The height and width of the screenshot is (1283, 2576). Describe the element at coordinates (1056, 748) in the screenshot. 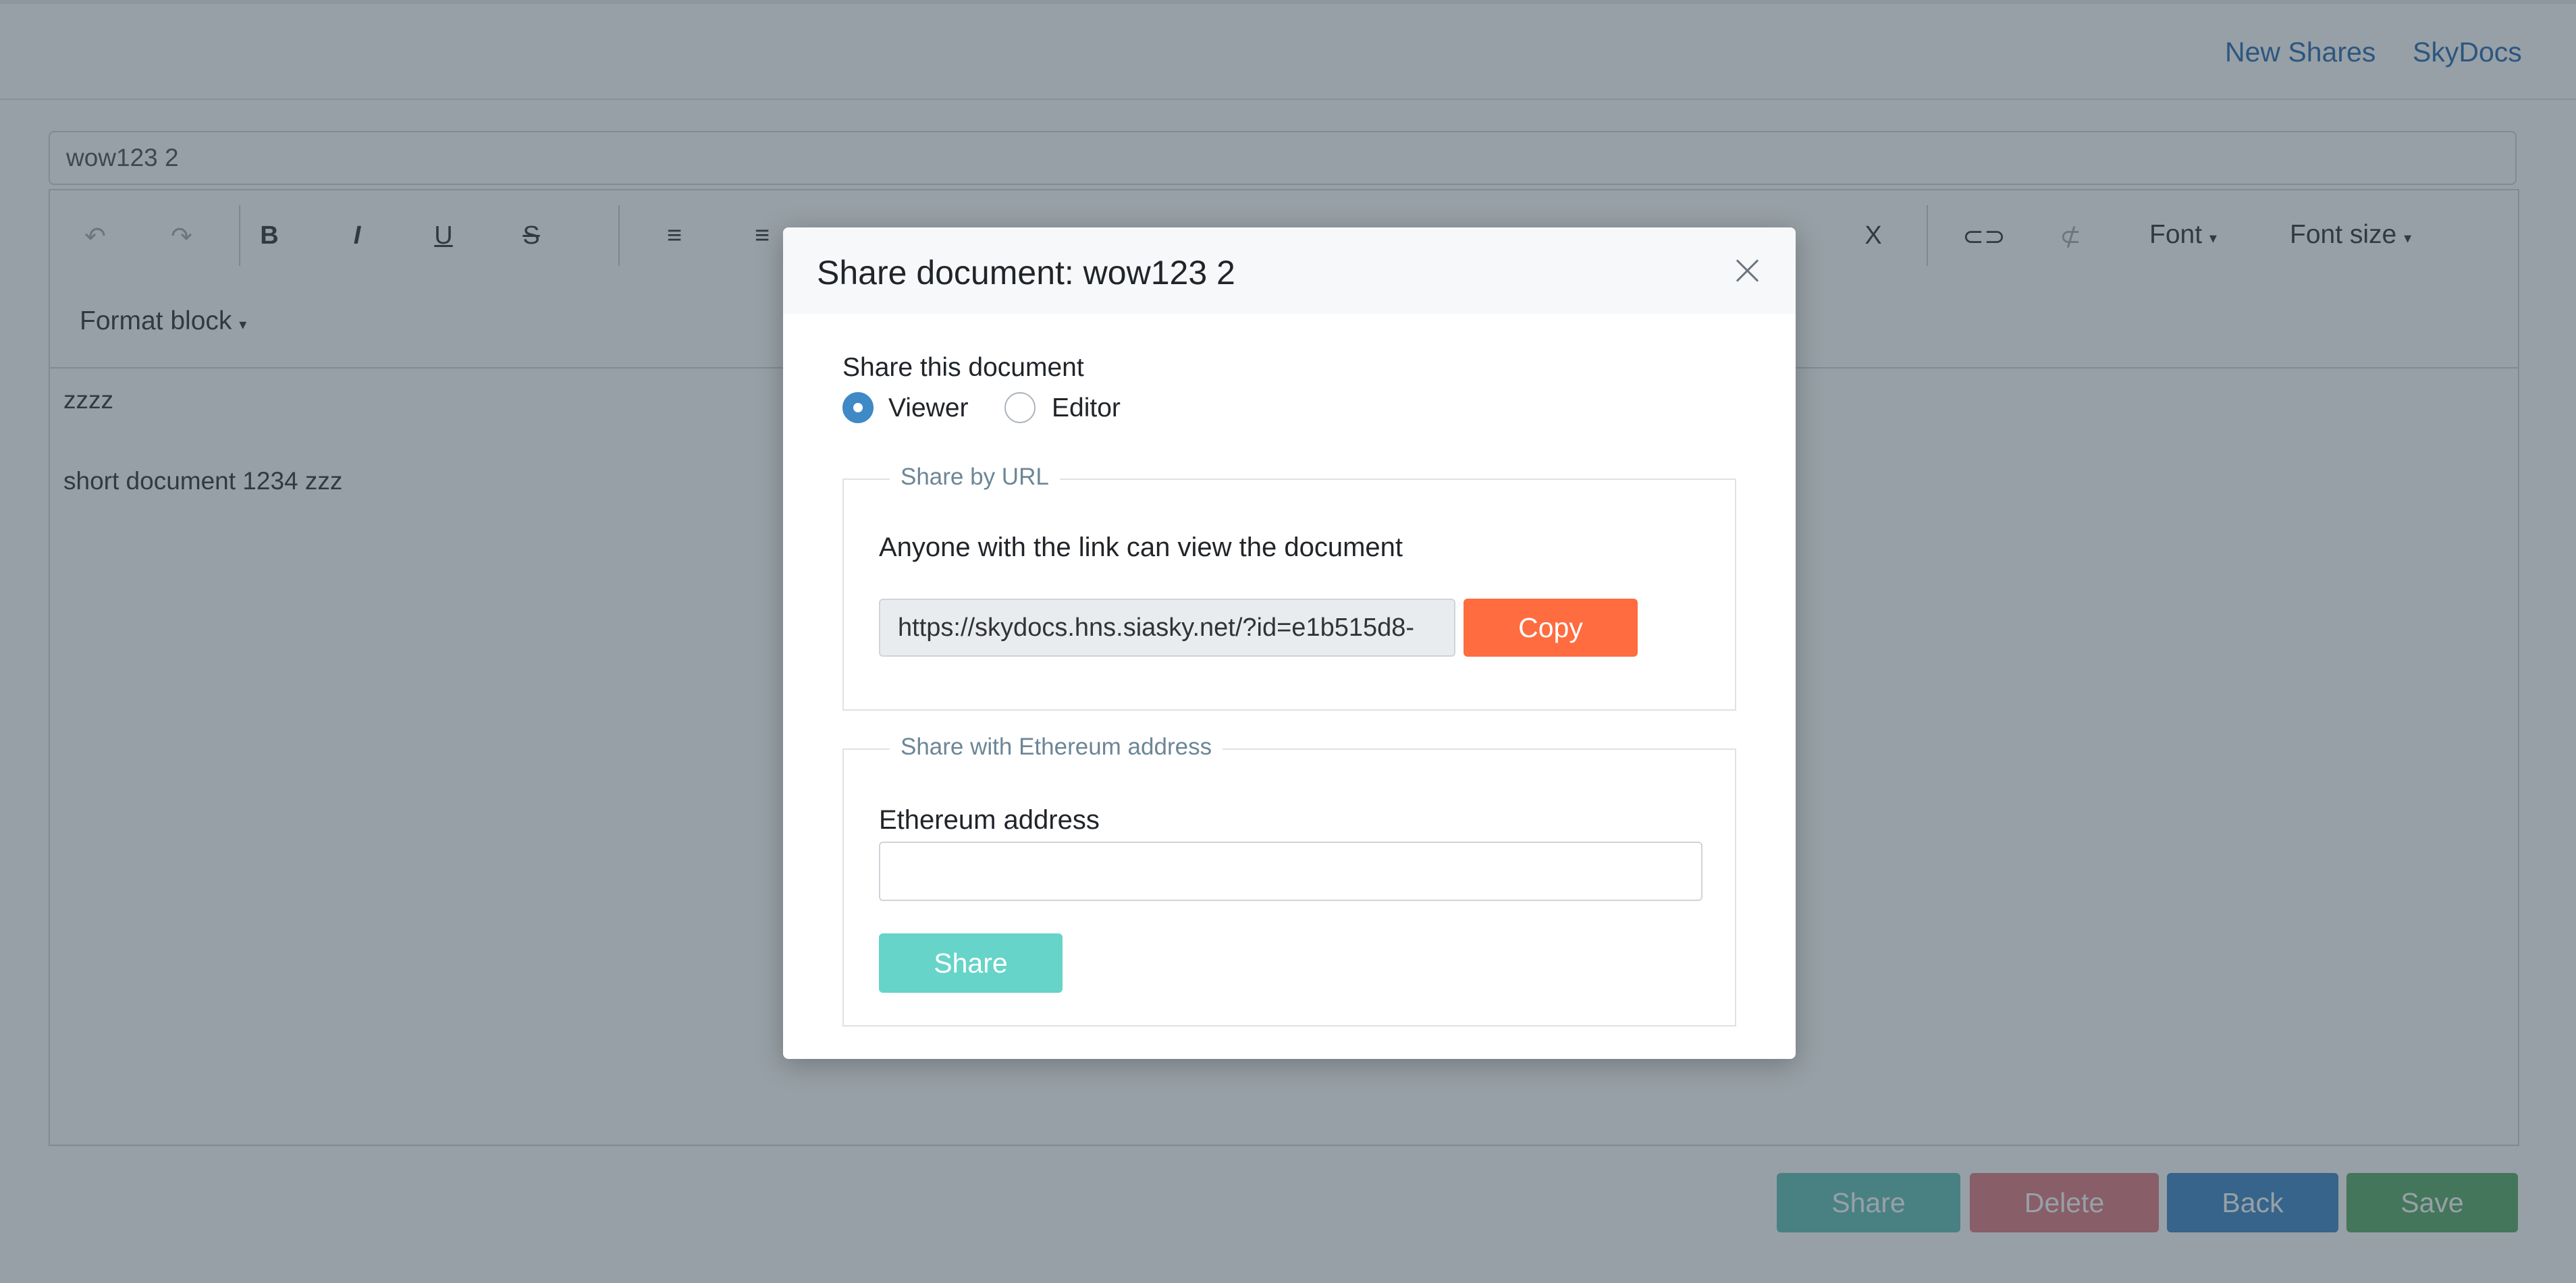

I see `share-ethereum-legend: Share with Ethereum address` at that location.